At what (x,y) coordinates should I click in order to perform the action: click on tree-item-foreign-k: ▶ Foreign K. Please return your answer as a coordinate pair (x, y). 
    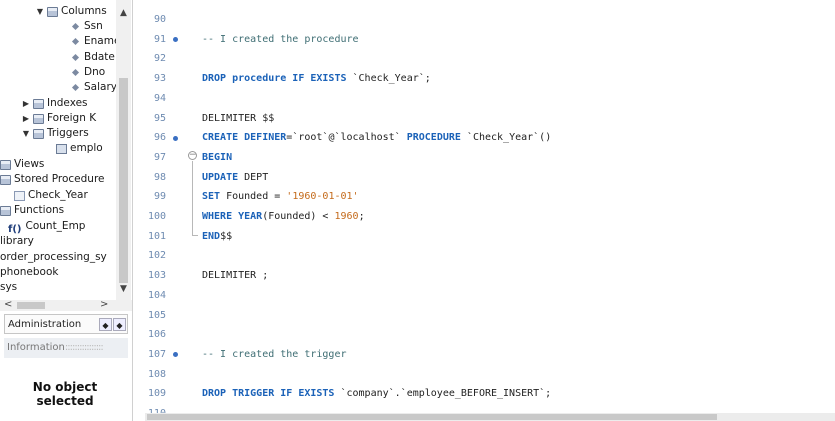
    Looking at the image, I should click on (59, 118).